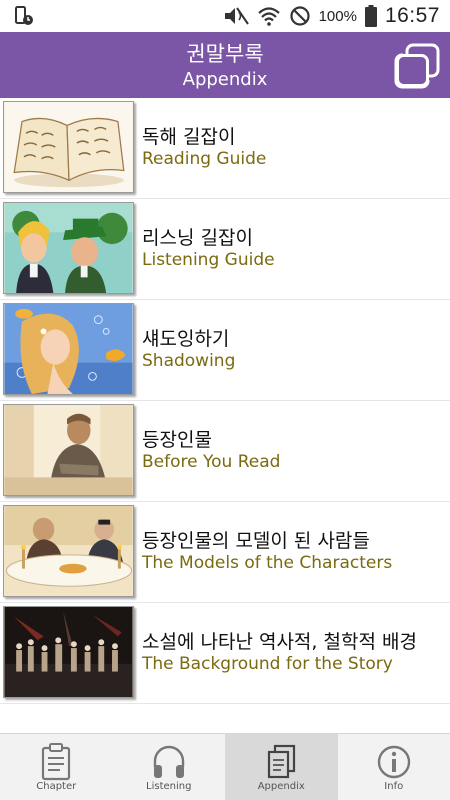  I want to click on headphones-icon, so click(168, 761).